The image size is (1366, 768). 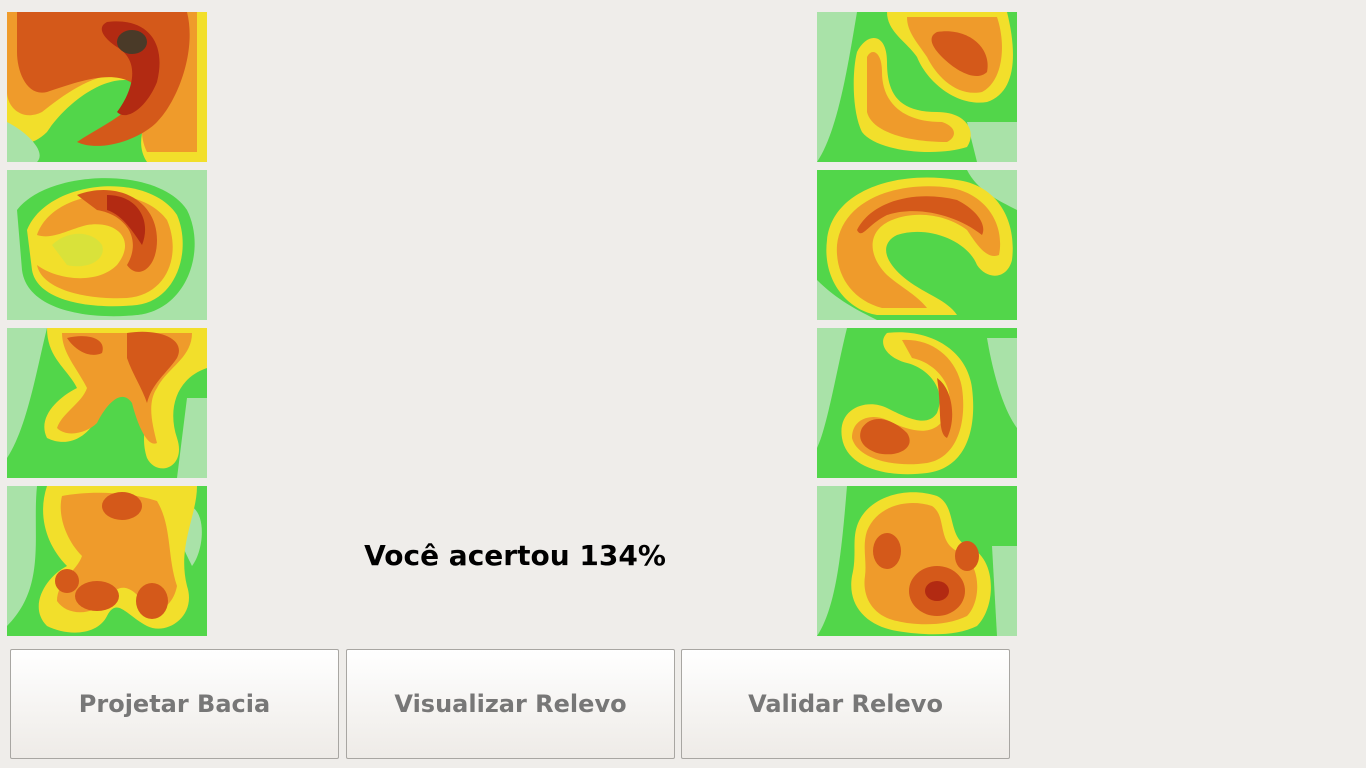 What do you see at coordinates (174, 704) in the screenshot?
I see `design-basin-button: Projetar Bacia` at bounding box center [174, 704].